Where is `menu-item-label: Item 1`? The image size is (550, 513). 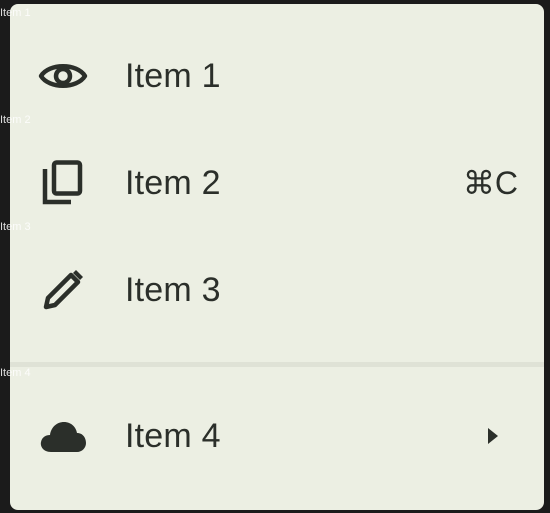 menu-item-label: Item 1 is located at coordinates (173, 75).